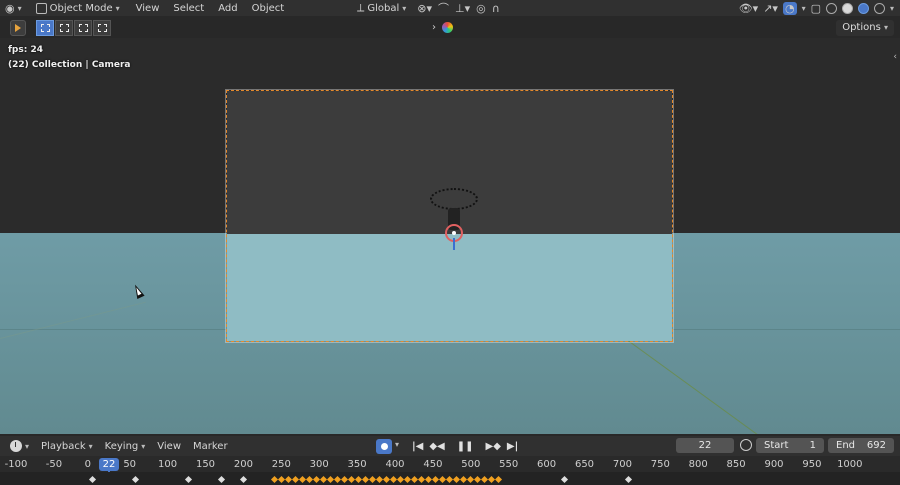 The height and width of the screenshot is (485, 900). What do you see at coordinates (861, 445) in the screenshot?
I see `end-frame-field: End 692` at bounding box center [861, 445].